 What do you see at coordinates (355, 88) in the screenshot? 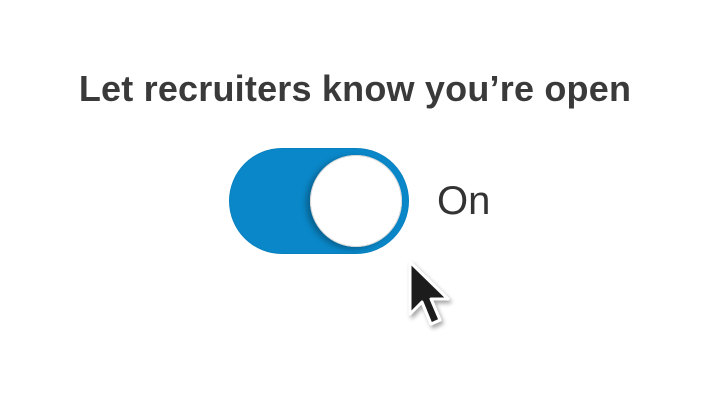
I see `page-heading: Let recruiters know you’re open` at bounding box center [355, 88].